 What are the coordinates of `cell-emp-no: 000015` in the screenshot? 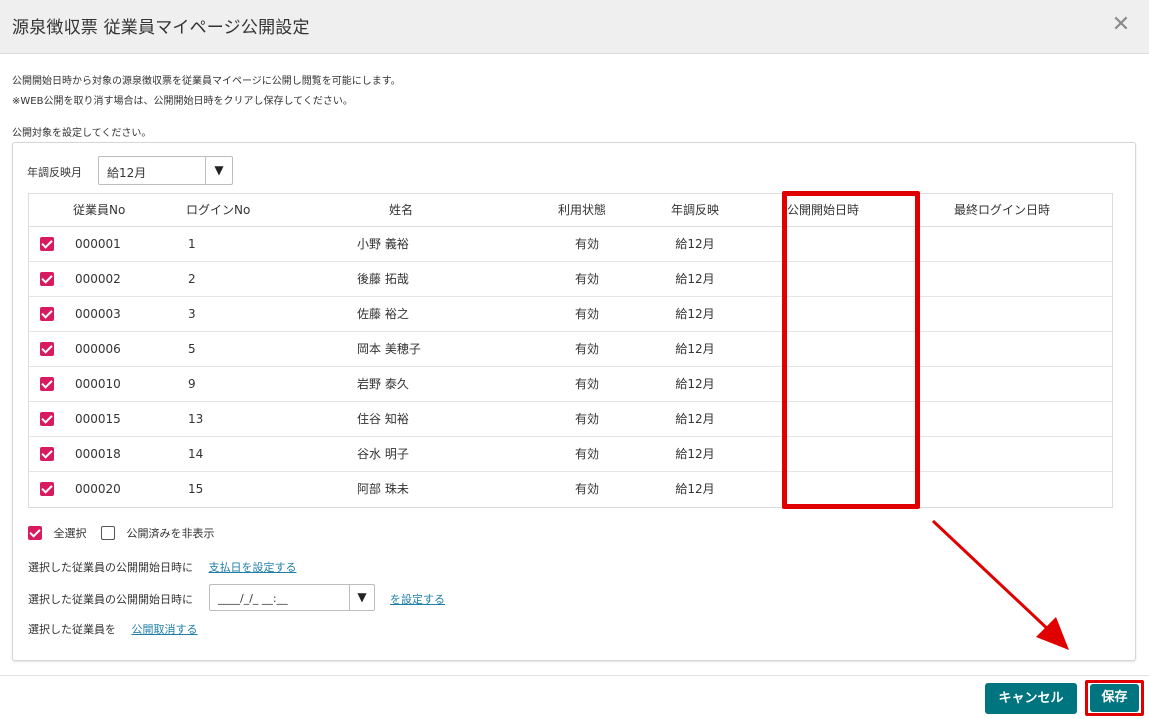 It's located at (121, 419).